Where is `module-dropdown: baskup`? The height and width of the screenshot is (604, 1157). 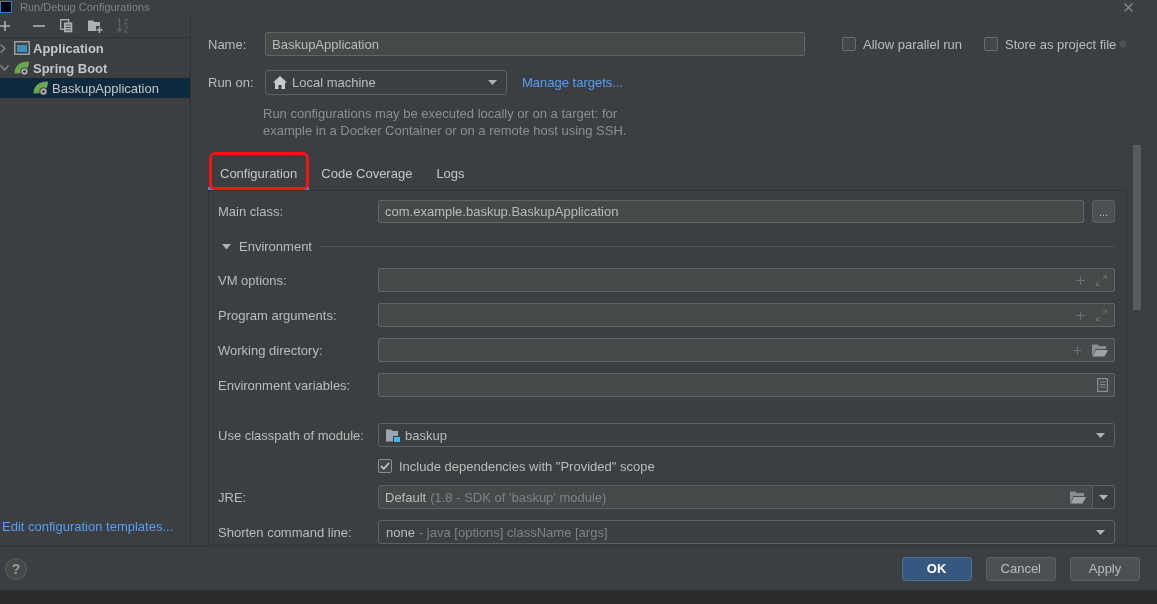 module-dropdown: baskup is located at coordinates (746, 435).